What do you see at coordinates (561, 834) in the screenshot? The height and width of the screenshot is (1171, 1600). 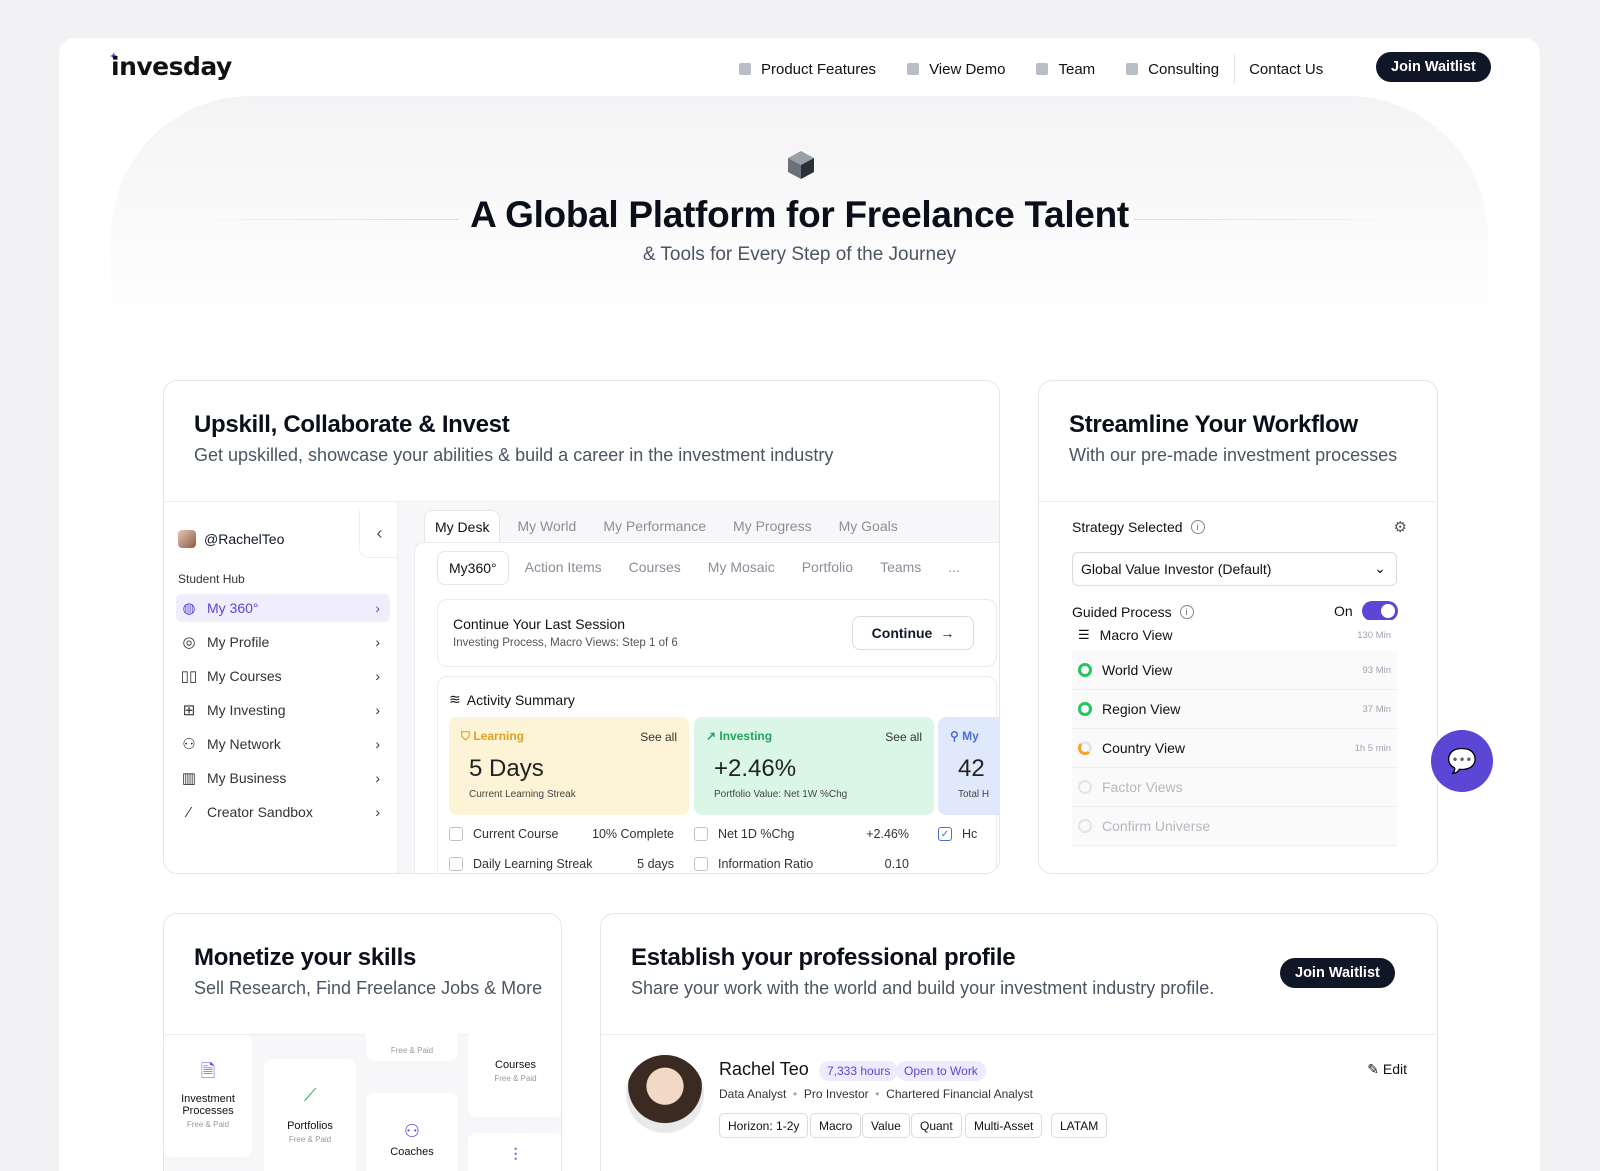 I see `list-item: Current Course 10% Complete` at bounding box center [561, 834].